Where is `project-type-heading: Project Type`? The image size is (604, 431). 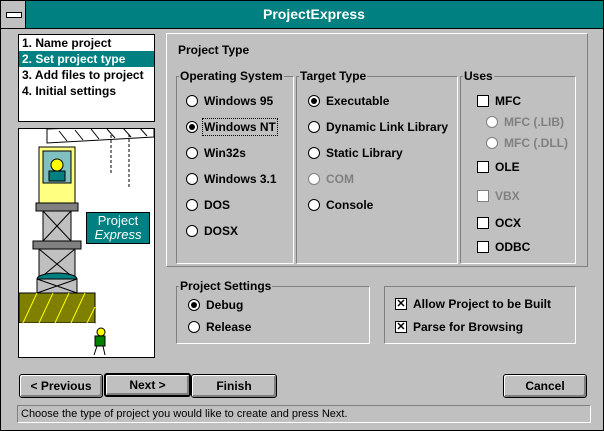 project-type-heading: Project Type is located at coordinates (214, 50).